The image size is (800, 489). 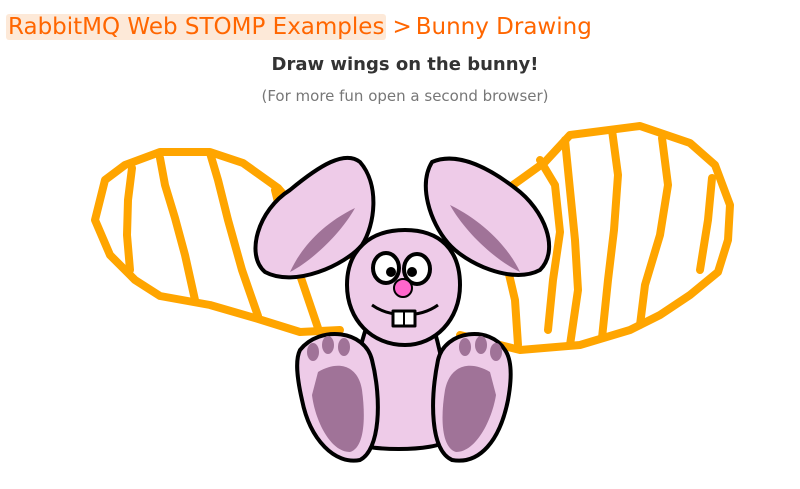 I want to click on left-pupil, so click(x=391, y=272).